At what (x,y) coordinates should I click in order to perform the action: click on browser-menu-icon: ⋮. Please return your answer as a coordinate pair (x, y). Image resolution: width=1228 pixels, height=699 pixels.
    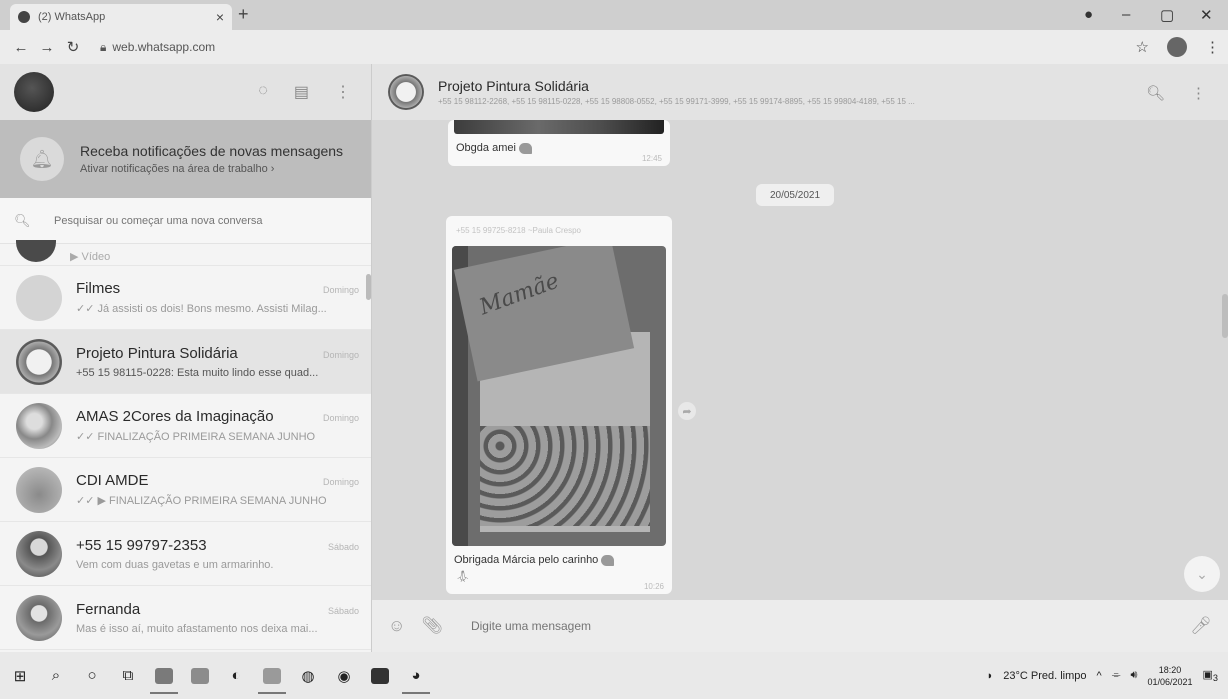
    Looking at the image, I should click on (1212, 47).